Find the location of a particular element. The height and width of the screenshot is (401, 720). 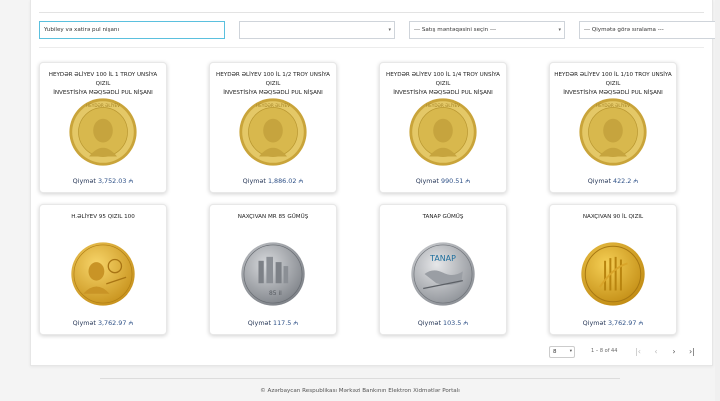

coin-price: Qiymət 1,886.02 ₼ is located at coordinates (273, 181).